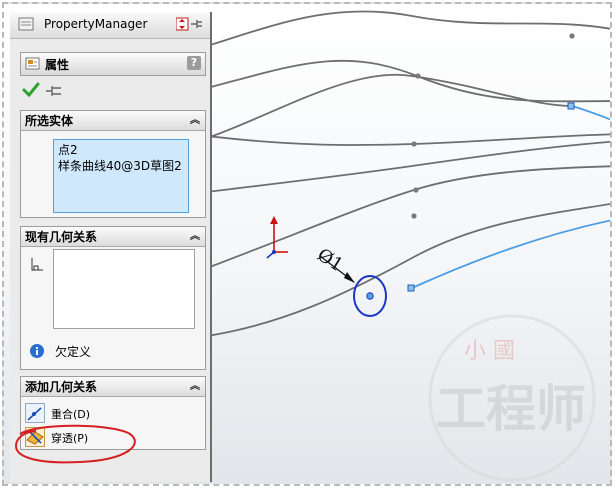  Describe the element at coordinates (124, 289) in the screenshot. I see `existing-relations-list` at that location.